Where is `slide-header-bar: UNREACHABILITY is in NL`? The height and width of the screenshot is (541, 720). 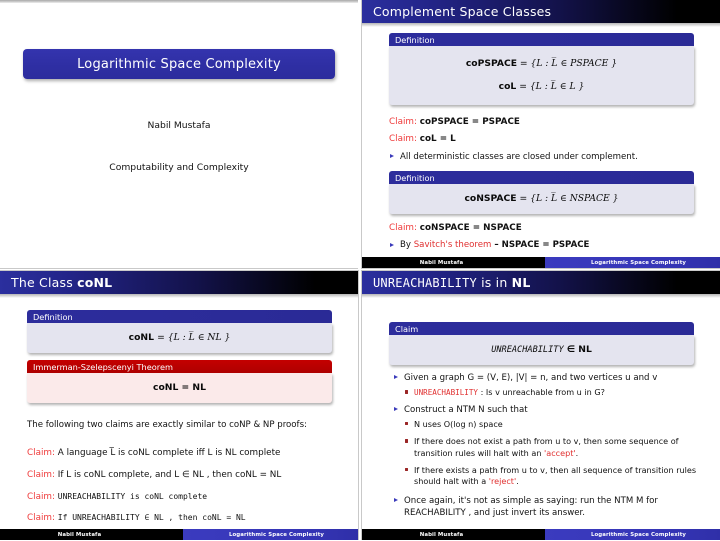 slide-header-bar: UNREACHABILITY is in NL is located at coordinates (541, 282).